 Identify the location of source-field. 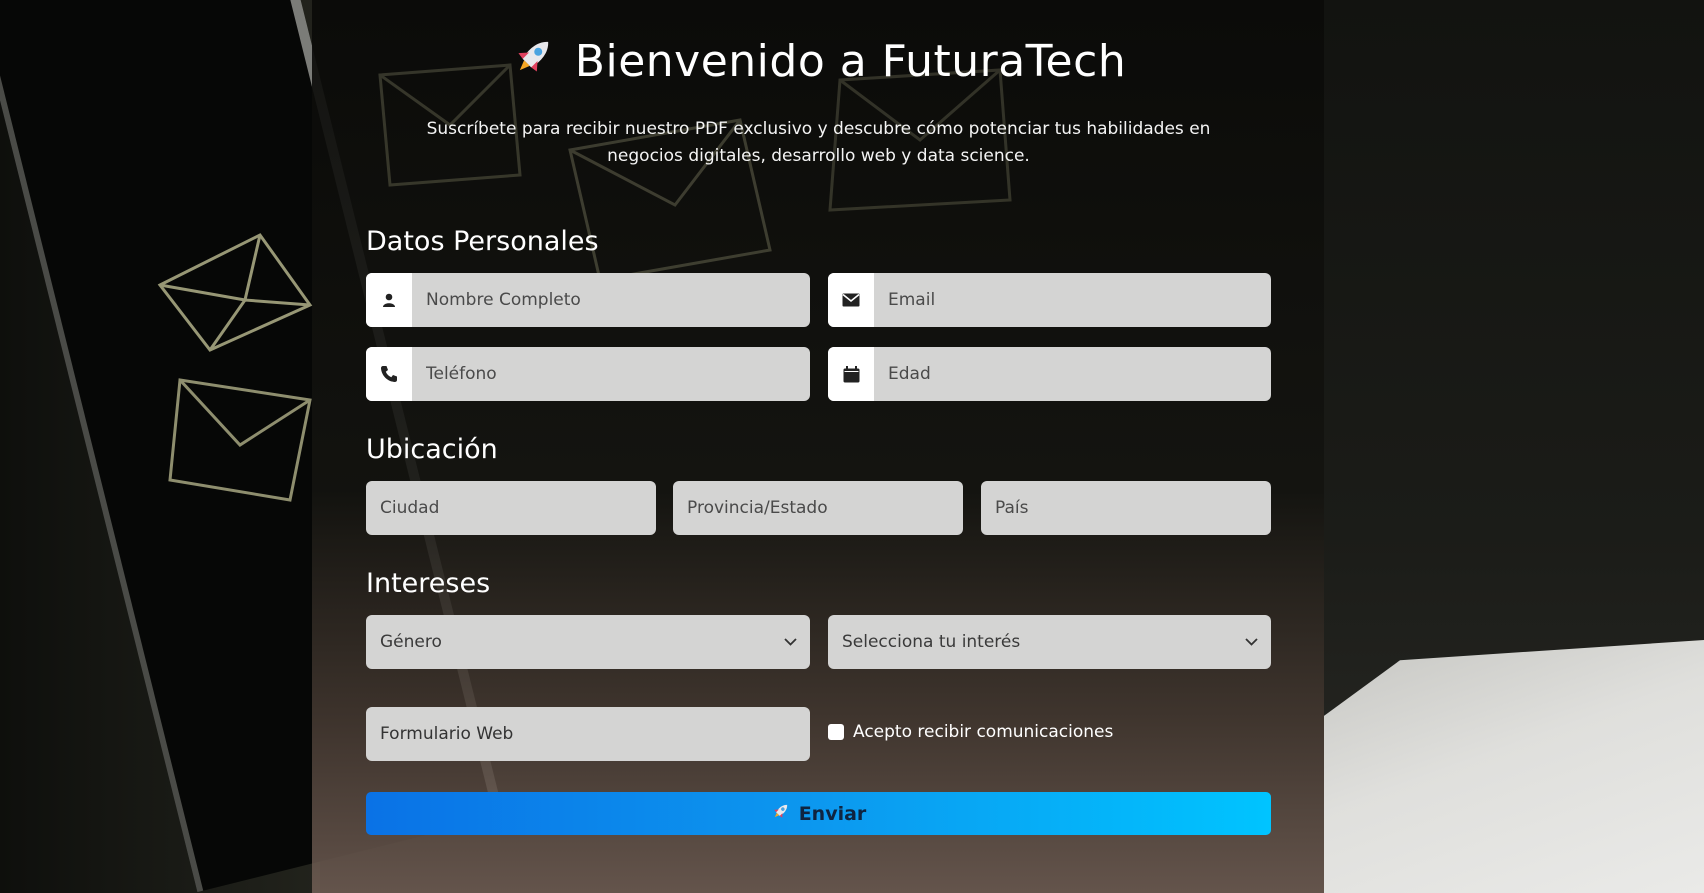
(588, 734).